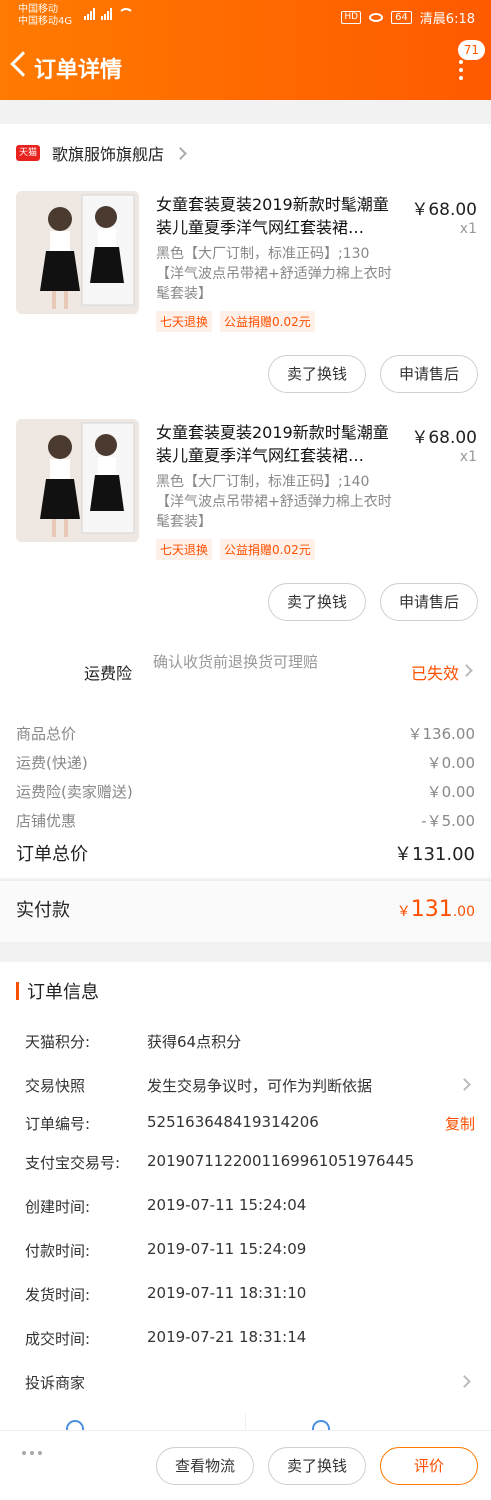  What do you see at coordinates (274, 274) in the screenshot?
I see `product-sku: 黑色【大厂订制，标准正码】;130【洋气波点吊带裙+舒适弹力棉上衣时髦套装】` at bounding box center [274, 274].